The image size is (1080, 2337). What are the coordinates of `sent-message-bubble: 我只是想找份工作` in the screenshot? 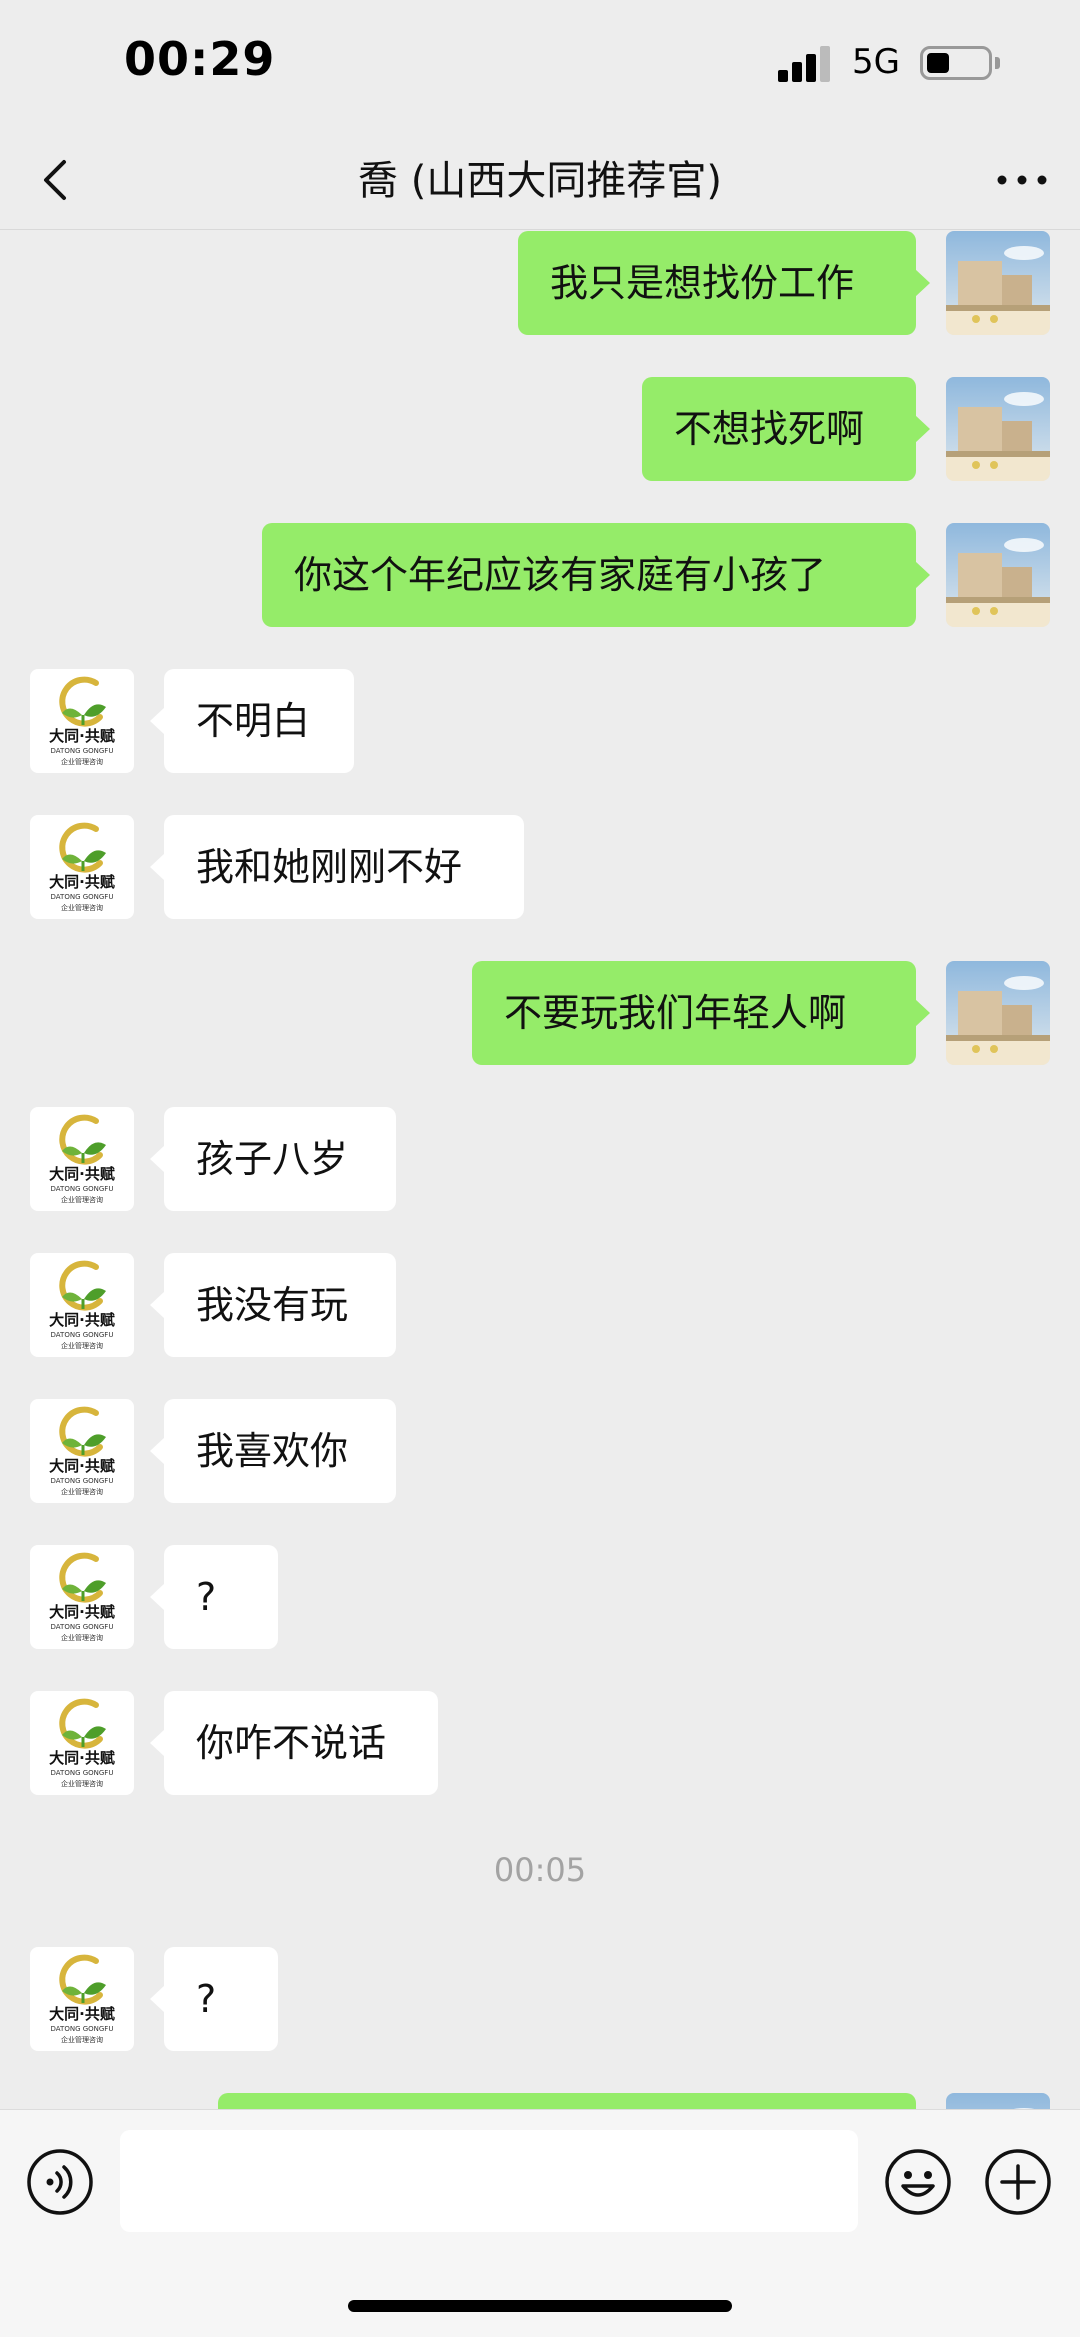 It's located at (724, 283).